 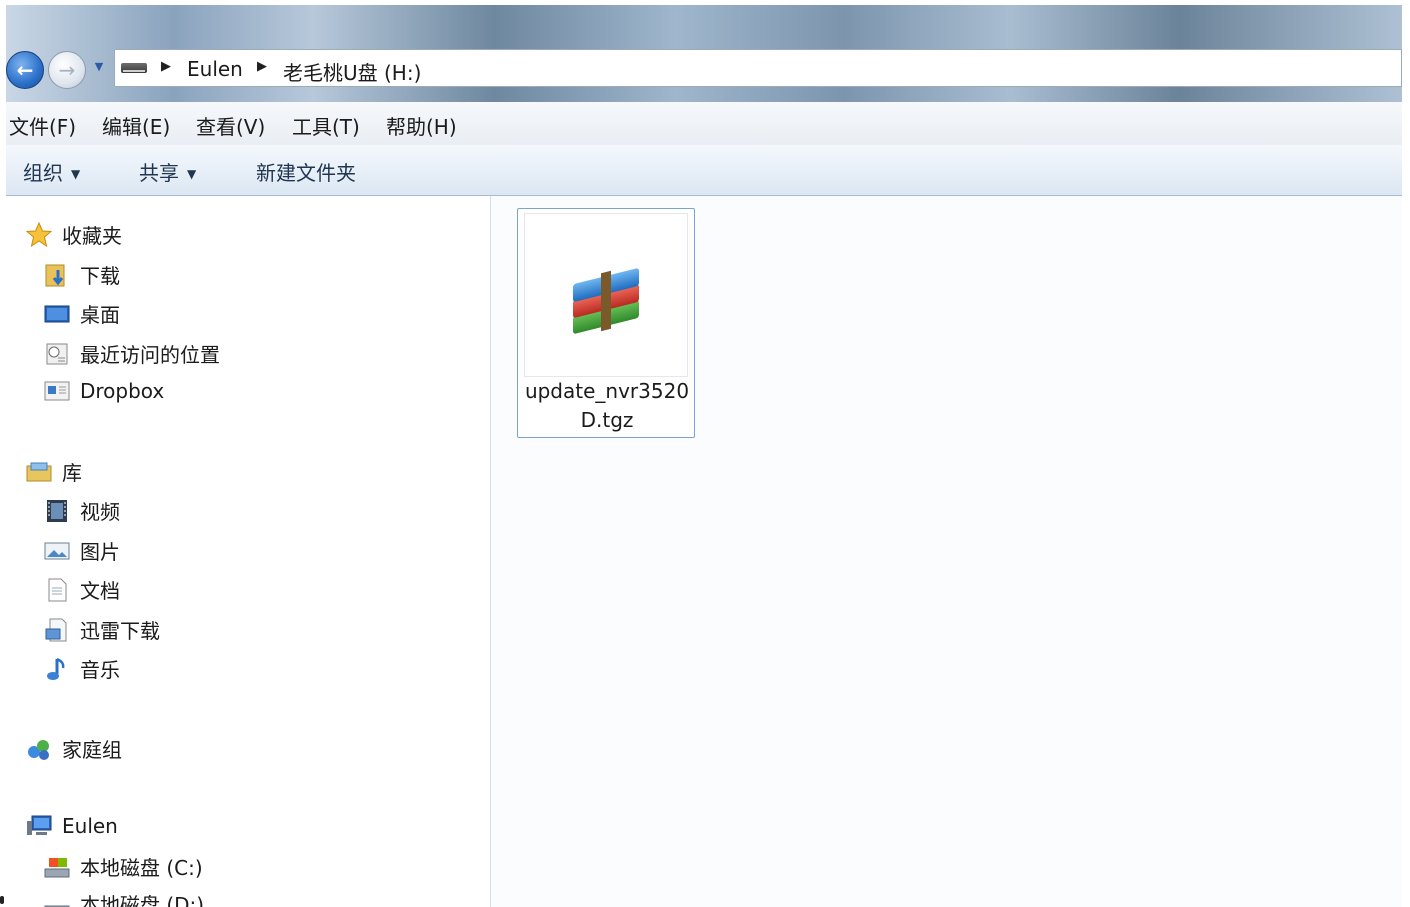 What do you see at coordinates (39, 234) in the screenshot?
I see `star-icon` at bounding box center [39, 234].